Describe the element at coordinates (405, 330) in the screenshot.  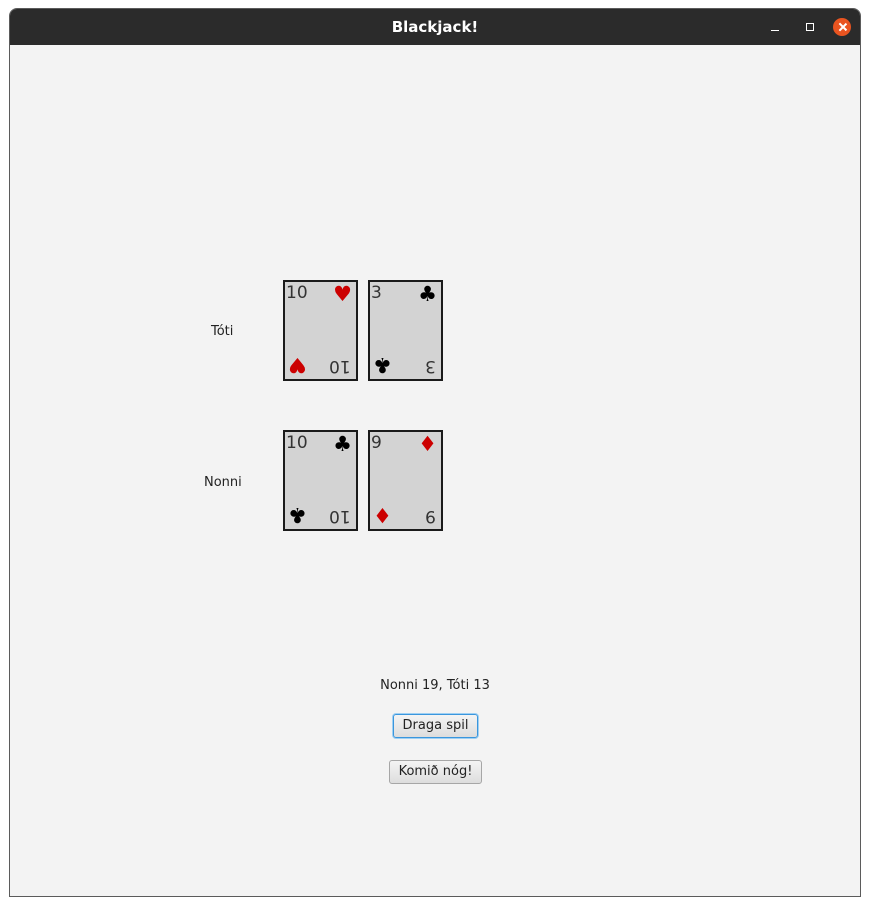
I see `card: 3 ♣ ♣ 3` at that location.